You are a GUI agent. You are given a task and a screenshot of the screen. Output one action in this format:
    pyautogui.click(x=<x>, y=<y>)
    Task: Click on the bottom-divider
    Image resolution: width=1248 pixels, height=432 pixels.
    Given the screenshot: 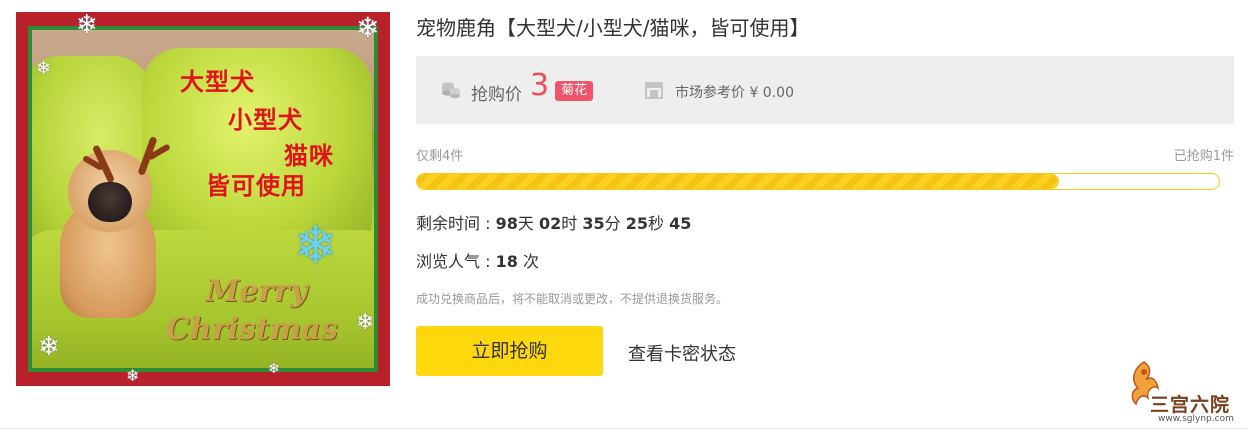 What is the action you would take?
    pyautogui.click(x=624, y=428)
    